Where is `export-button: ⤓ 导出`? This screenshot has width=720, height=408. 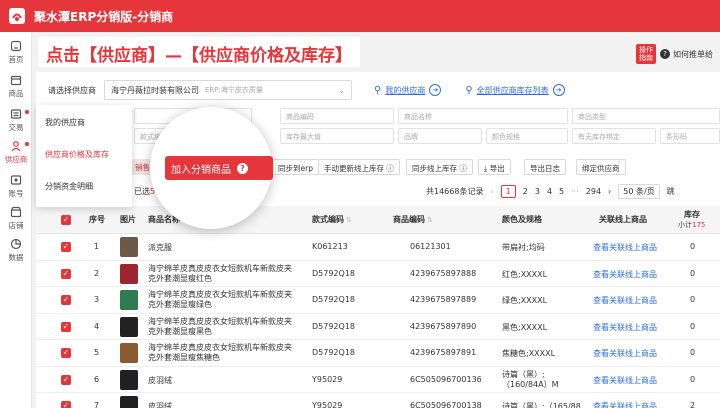
export-button: ⤓ 导出 is located at coordinates (494, 167).